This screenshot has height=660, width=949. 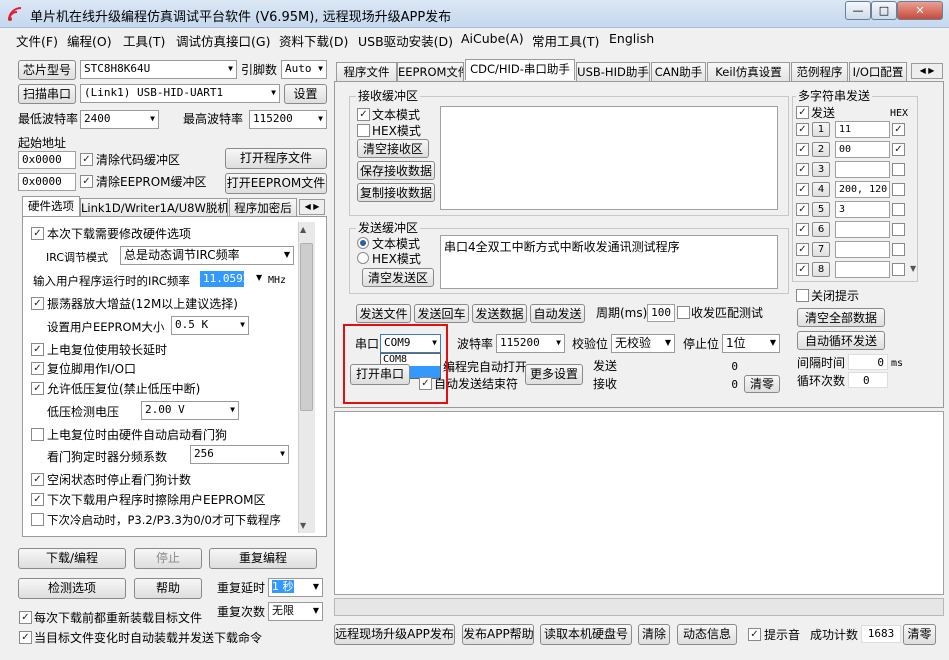 I want to click on read-disk-id-button: 读取本机硬盘号, so click(x=586, y=634).